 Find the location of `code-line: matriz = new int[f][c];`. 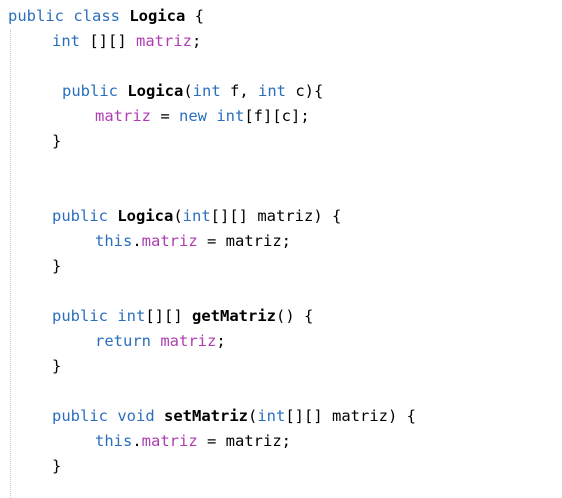

code-line: matriz = new int[f][c]; is located at coordinates (202, 116).